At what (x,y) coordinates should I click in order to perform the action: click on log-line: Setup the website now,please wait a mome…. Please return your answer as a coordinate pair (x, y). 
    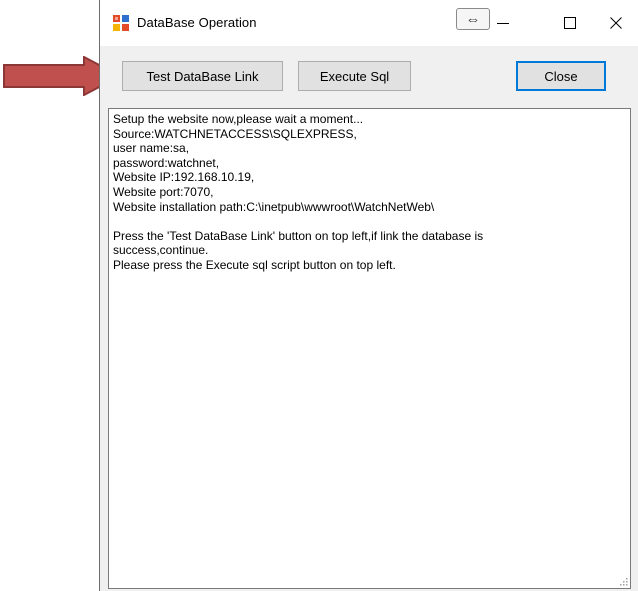
    Looking at the image, I should click on (238, 119).